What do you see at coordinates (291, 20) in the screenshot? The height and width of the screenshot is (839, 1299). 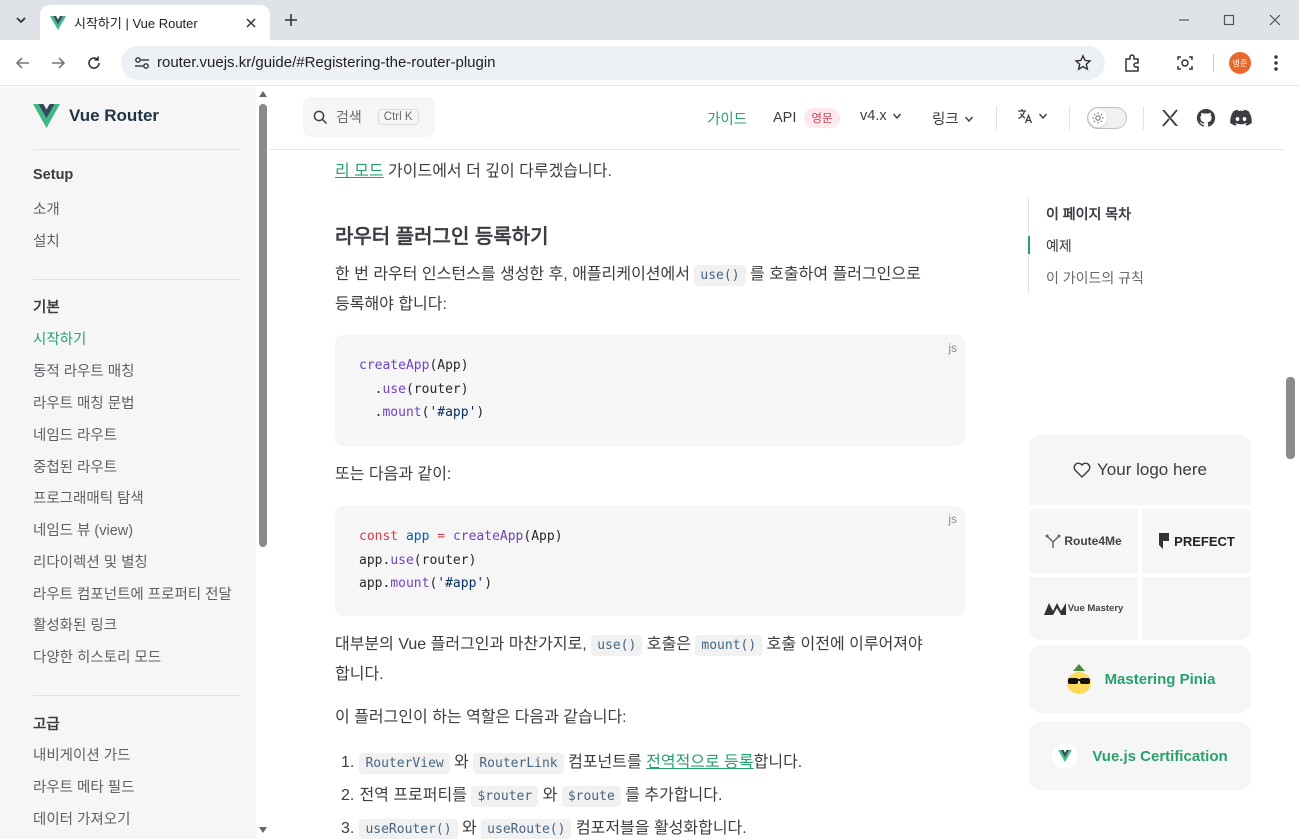 I see `new-tab-button` at bounding box center [291, 20].